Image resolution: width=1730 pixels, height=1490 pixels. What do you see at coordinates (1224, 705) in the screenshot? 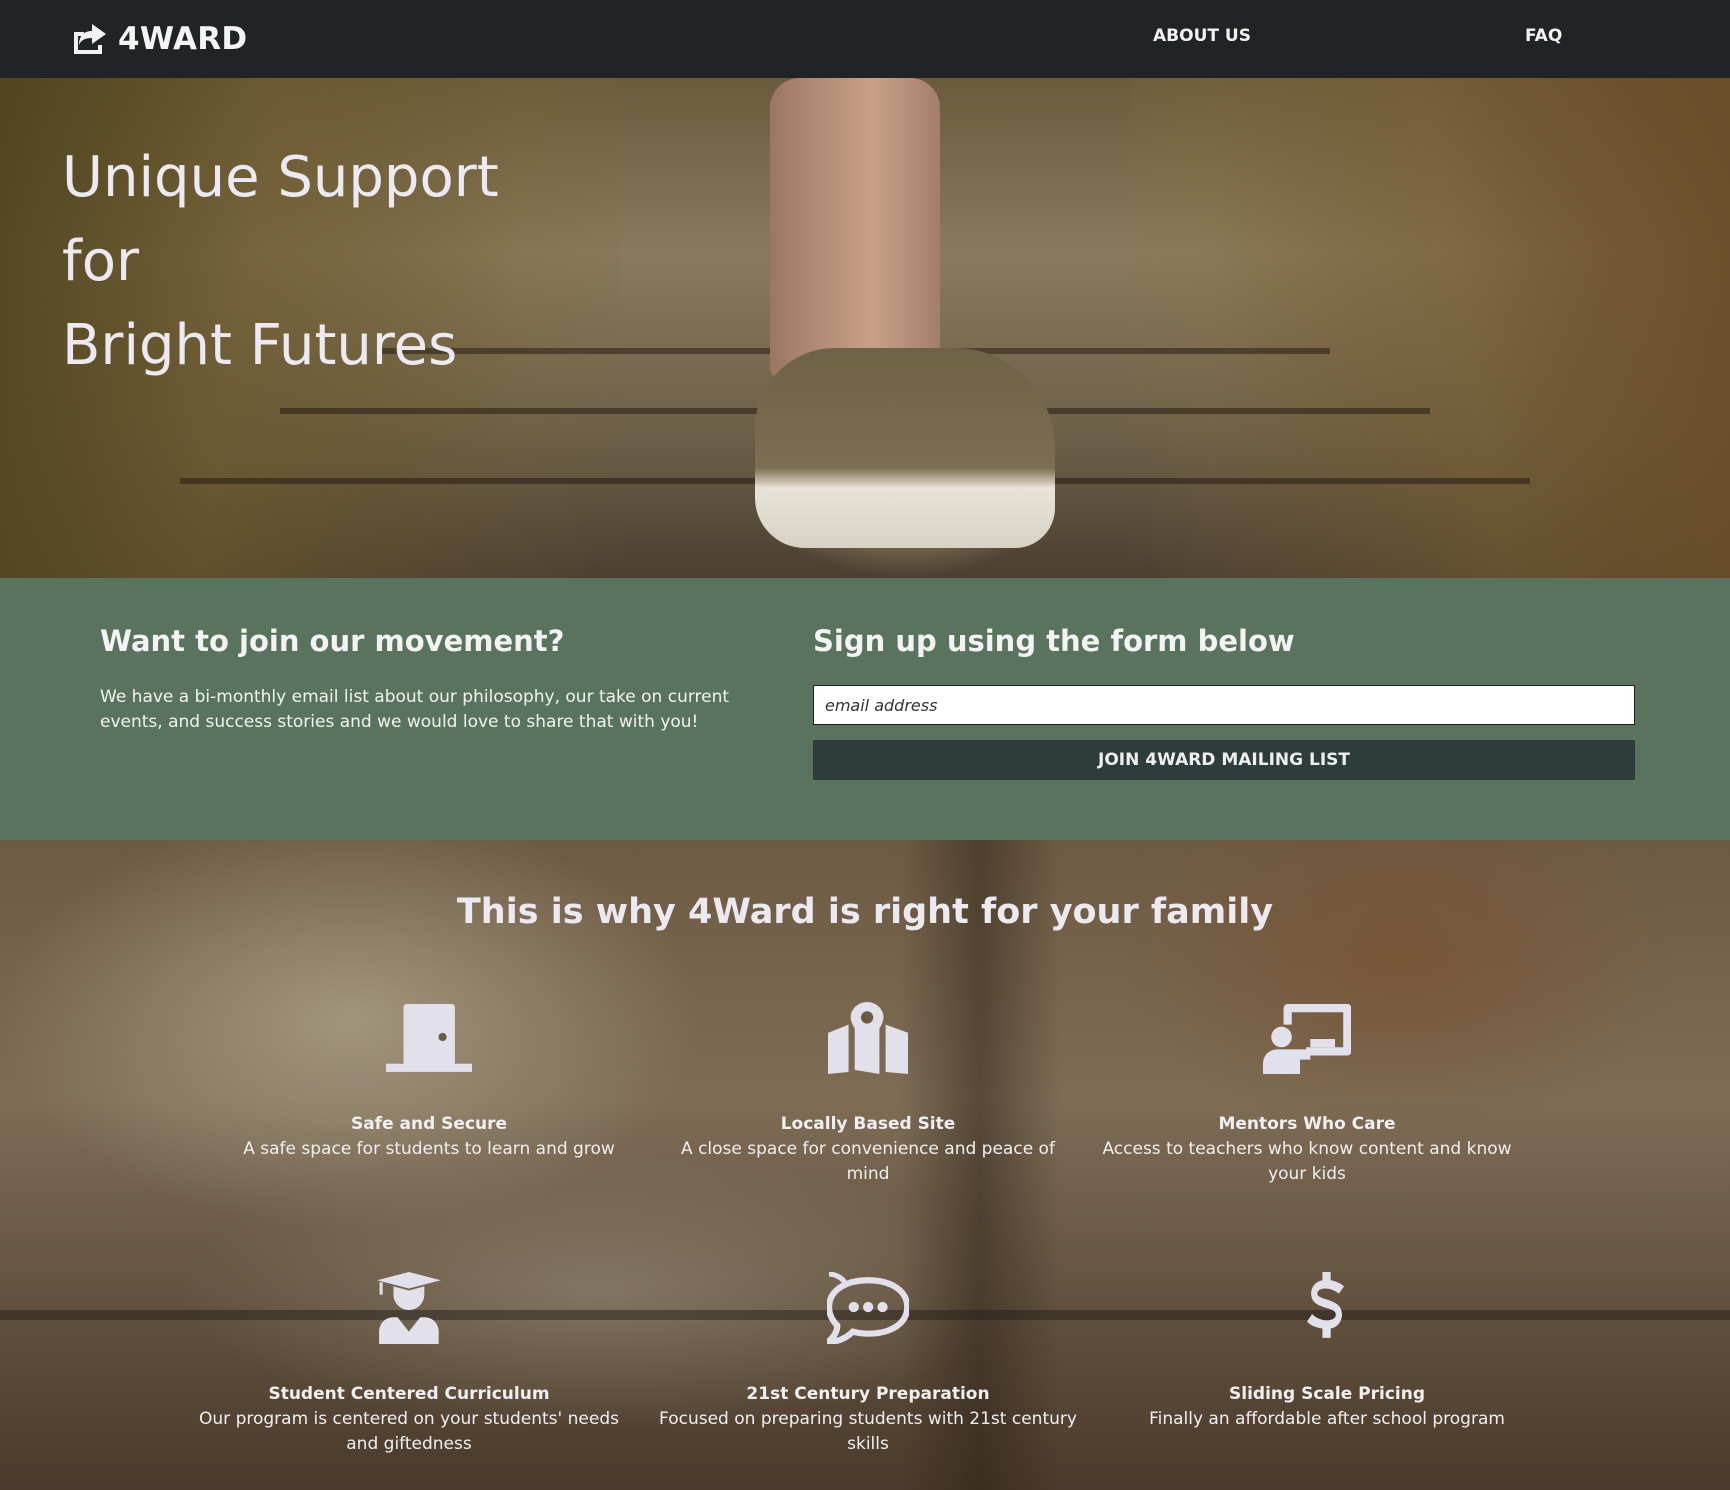
I see `email-field` at bounding box center [1224, 705].